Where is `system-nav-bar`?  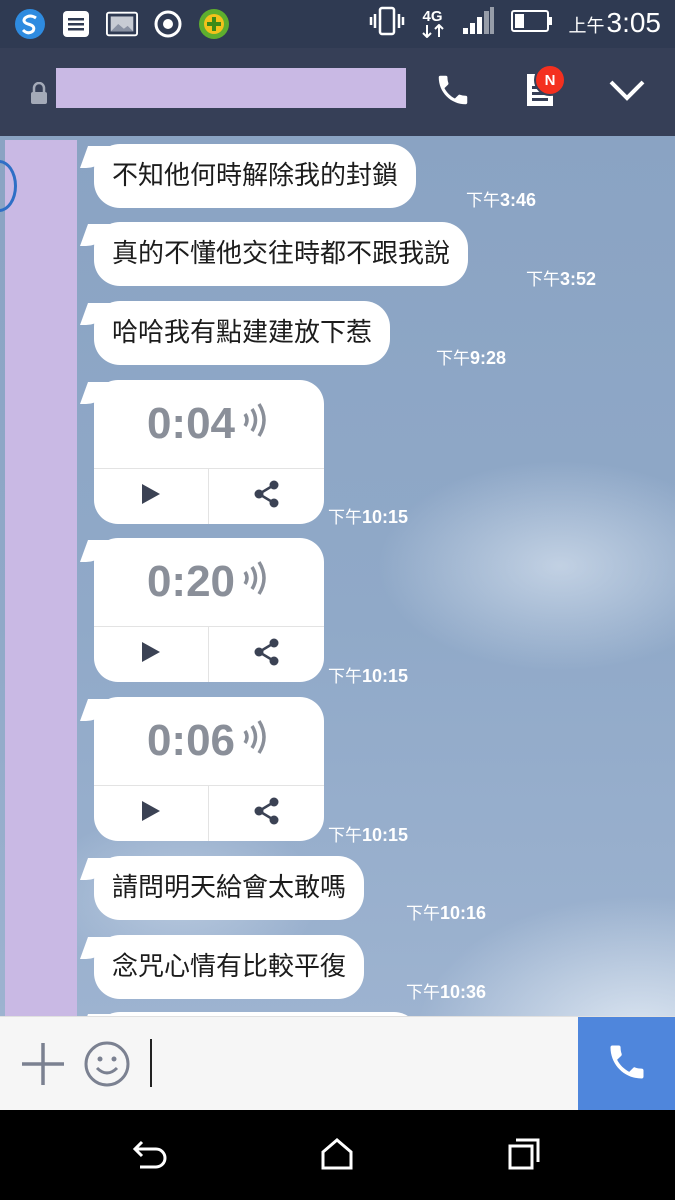 system-nav-bar is located at coordinates (337, 1155).